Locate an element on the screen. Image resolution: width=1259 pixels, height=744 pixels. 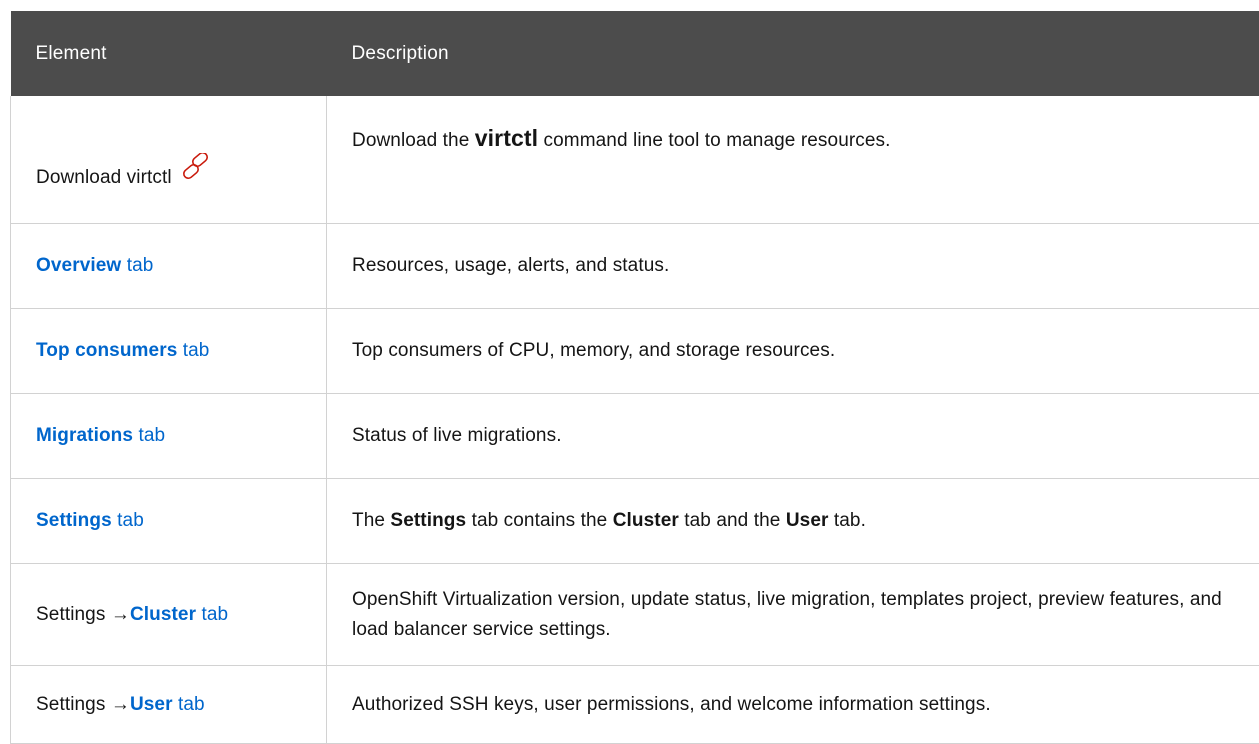
desc-text: tab contains the is located at coordinates (539, 520).